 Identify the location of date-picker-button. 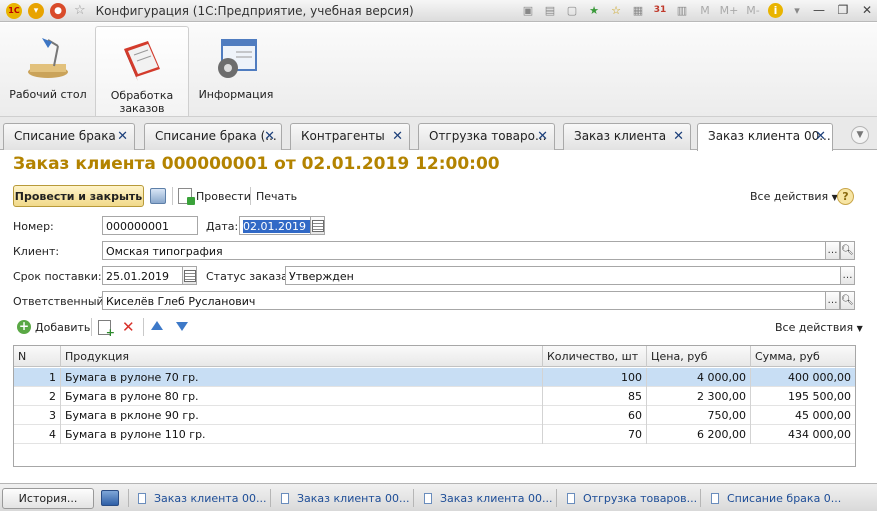
(317, 225).